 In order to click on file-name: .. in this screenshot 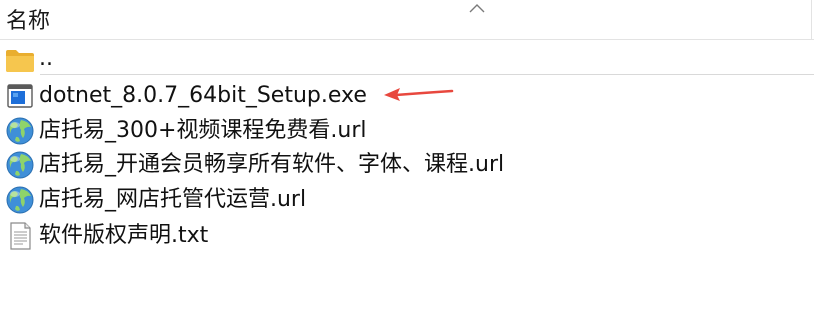, I will do `click(46, 58)`.